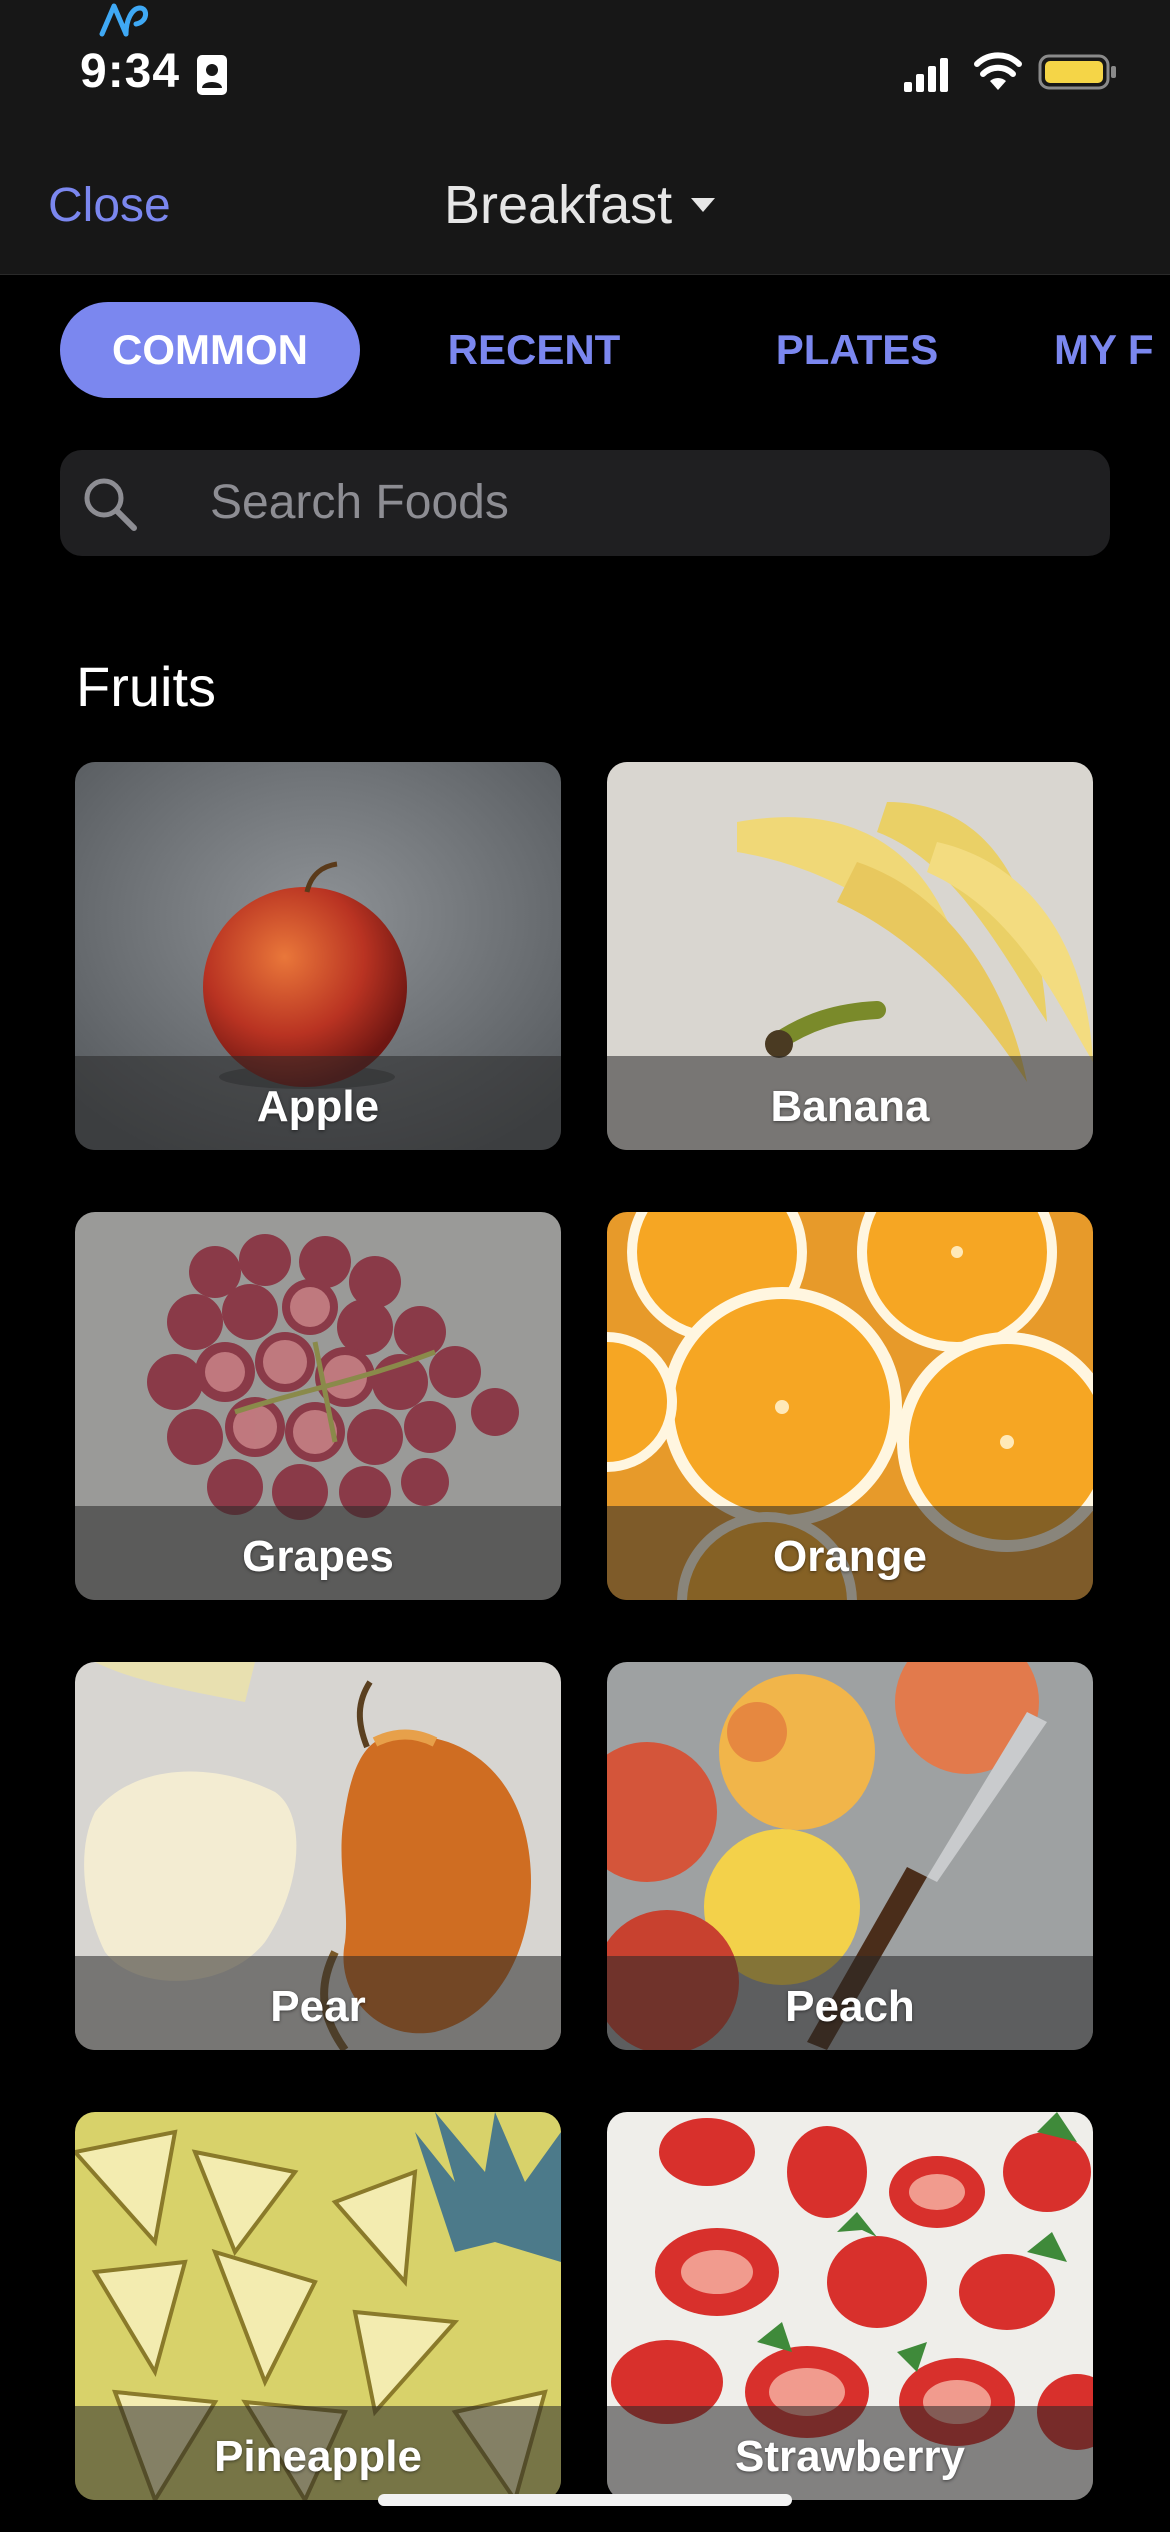 The width and height of the screenshot is (1170, 2532). Describe the element at coordinates (585, 2500) in the screenshot. I see `home-indicator` at that location.